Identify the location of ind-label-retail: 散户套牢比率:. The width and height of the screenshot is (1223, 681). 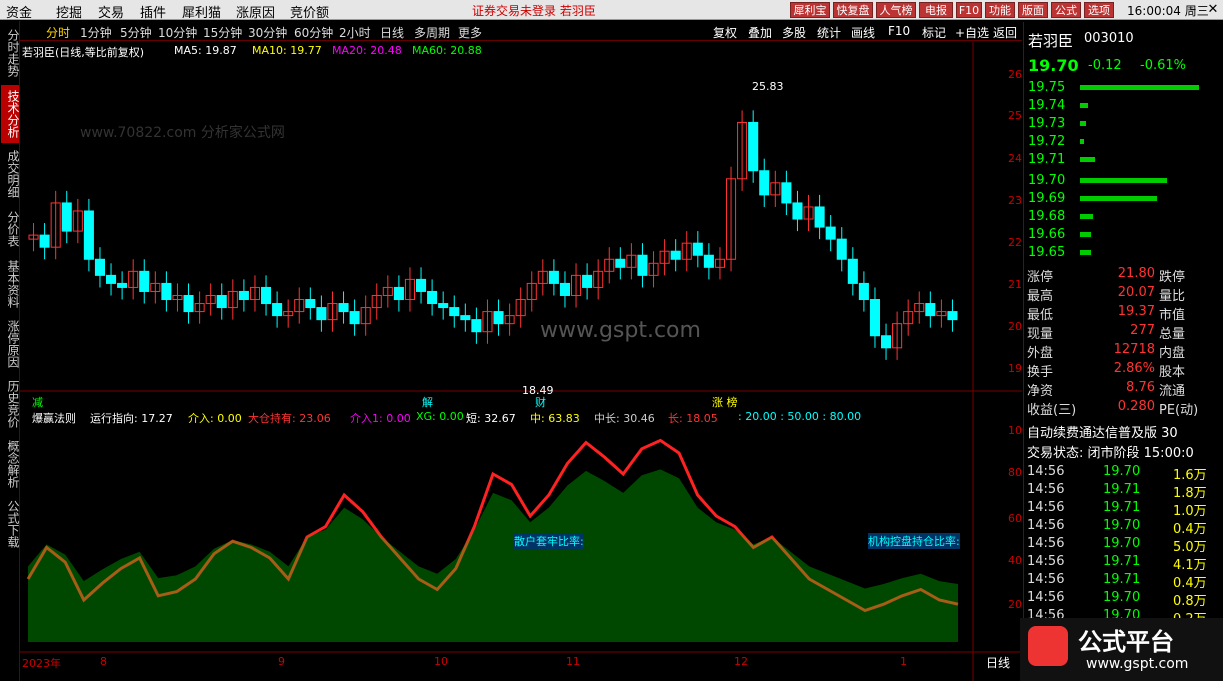
(549, 541).